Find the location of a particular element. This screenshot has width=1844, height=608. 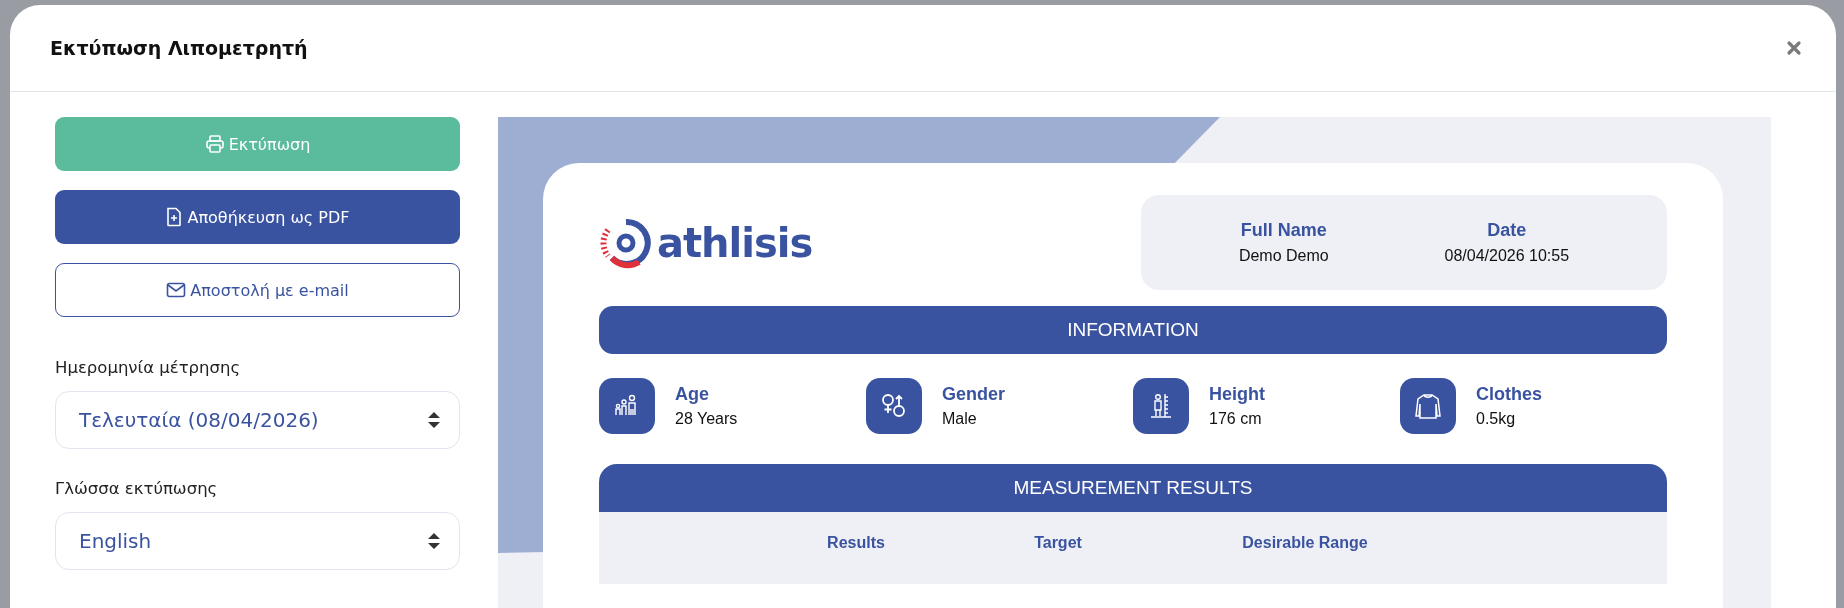

info-value: 28 Years is located at coordinates (706, 419).